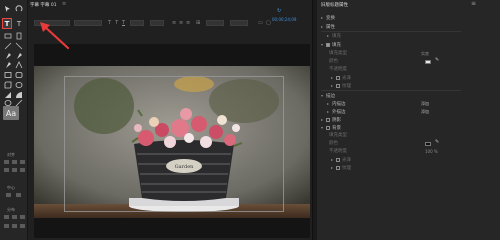 Image resolution: width=500 pixels, height=240 pixels. What do you see at coordinates (328, 127) in the screenshot?
I see `background-checkbox` at bounding box center [328, 127].